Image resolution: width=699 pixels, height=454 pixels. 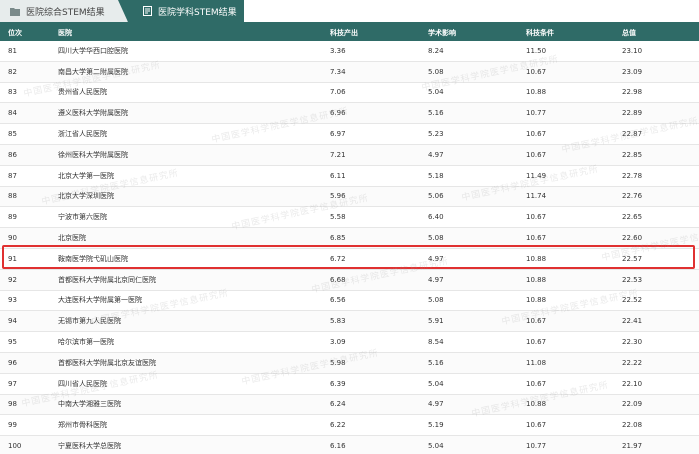 What do you see at coordinates (632, 217) in the screenshot?
I see `cell-total: 22.65` at bounding box center [632, 217].